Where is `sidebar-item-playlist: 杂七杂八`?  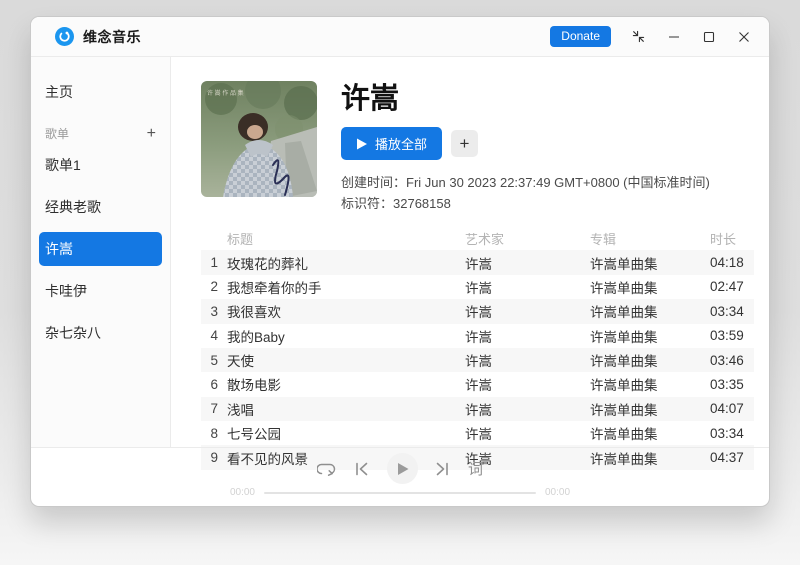 sidebar-item-playlist: 杂七杂八 is located at coordinates (100, 333).